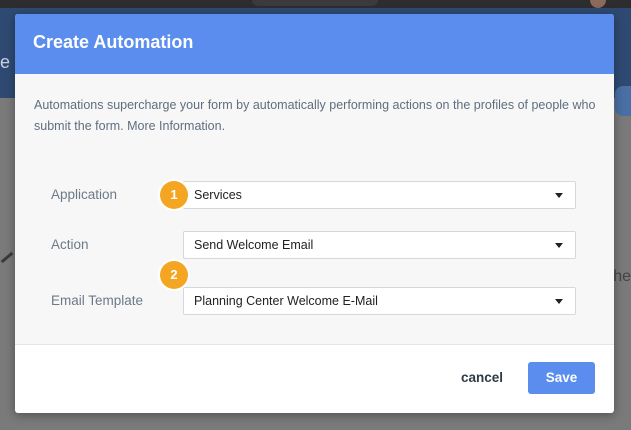 The image size is (631, 430). I want to click on email-template-select-value: Planning Center Welcome E-Mail, so click(286, 301).